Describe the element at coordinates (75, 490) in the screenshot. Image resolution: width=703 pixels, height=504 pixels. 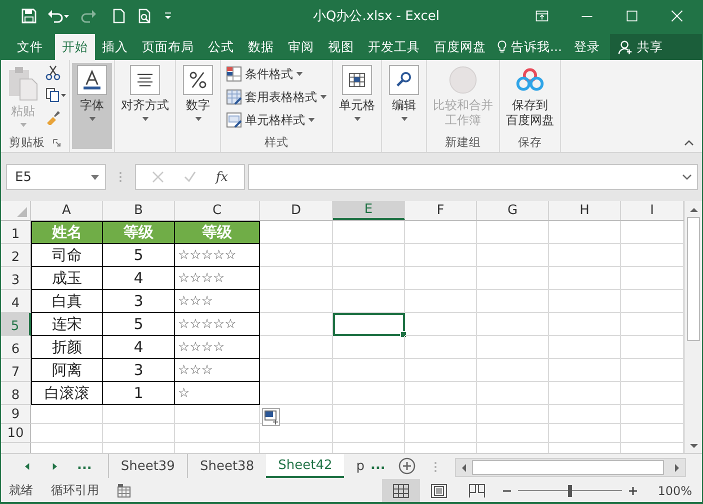
I see `status-text: 循环引用` at that location.